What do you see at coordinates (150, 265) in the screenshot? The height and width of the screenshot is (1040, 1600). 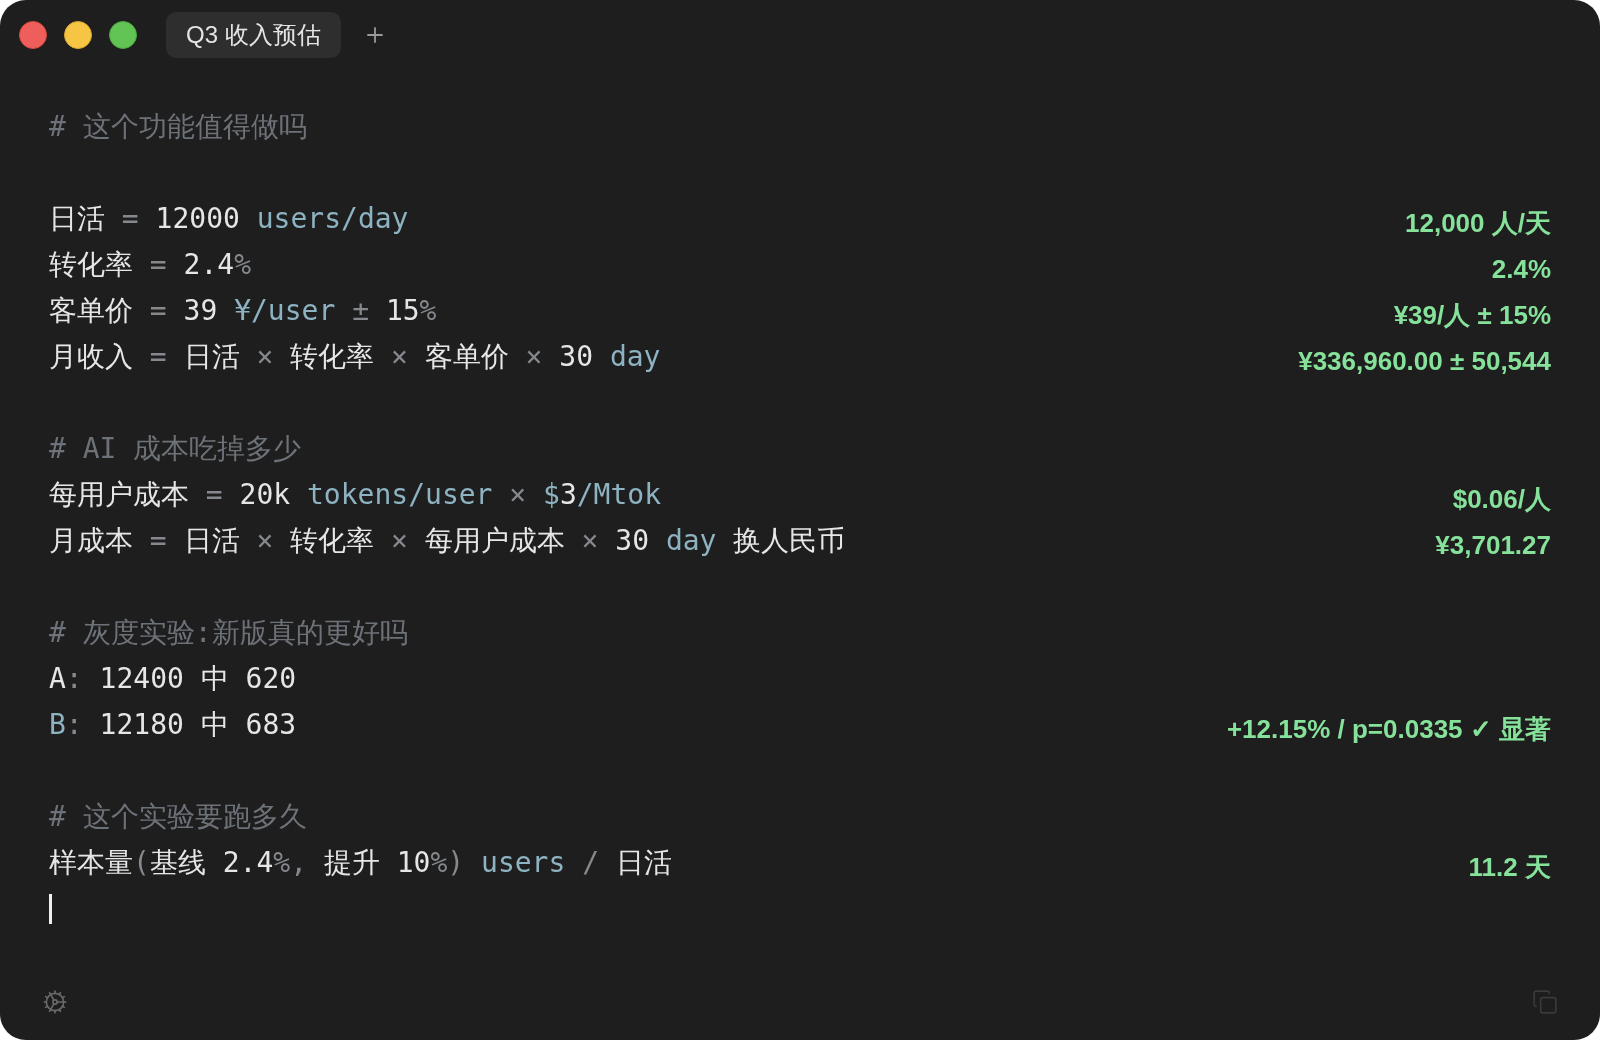 I see `code-line: 转化率 = 2.4%` at bounding box center [150, 265].